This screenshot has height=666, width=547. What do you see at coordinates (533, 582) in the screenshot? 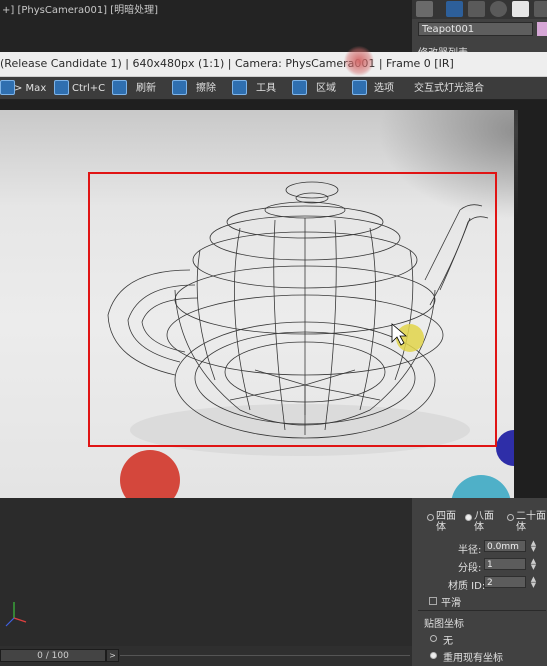
I see `material-id-spinner-arrows-icon: ▲ ▼` at bounding box center [533, 582].